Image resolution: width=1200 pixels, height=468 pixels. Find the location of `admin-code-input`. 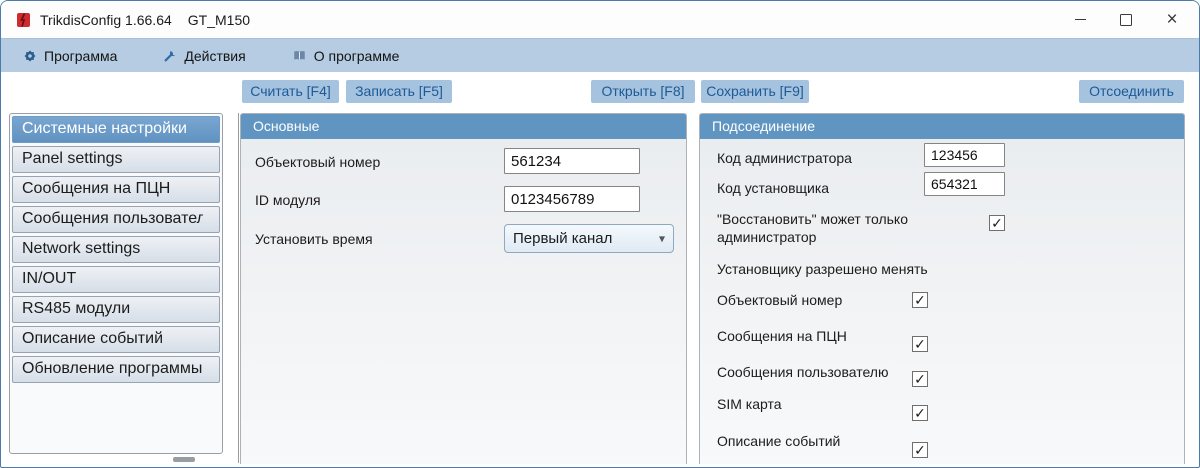

admin-code-input is located at coordinates (964, 155).